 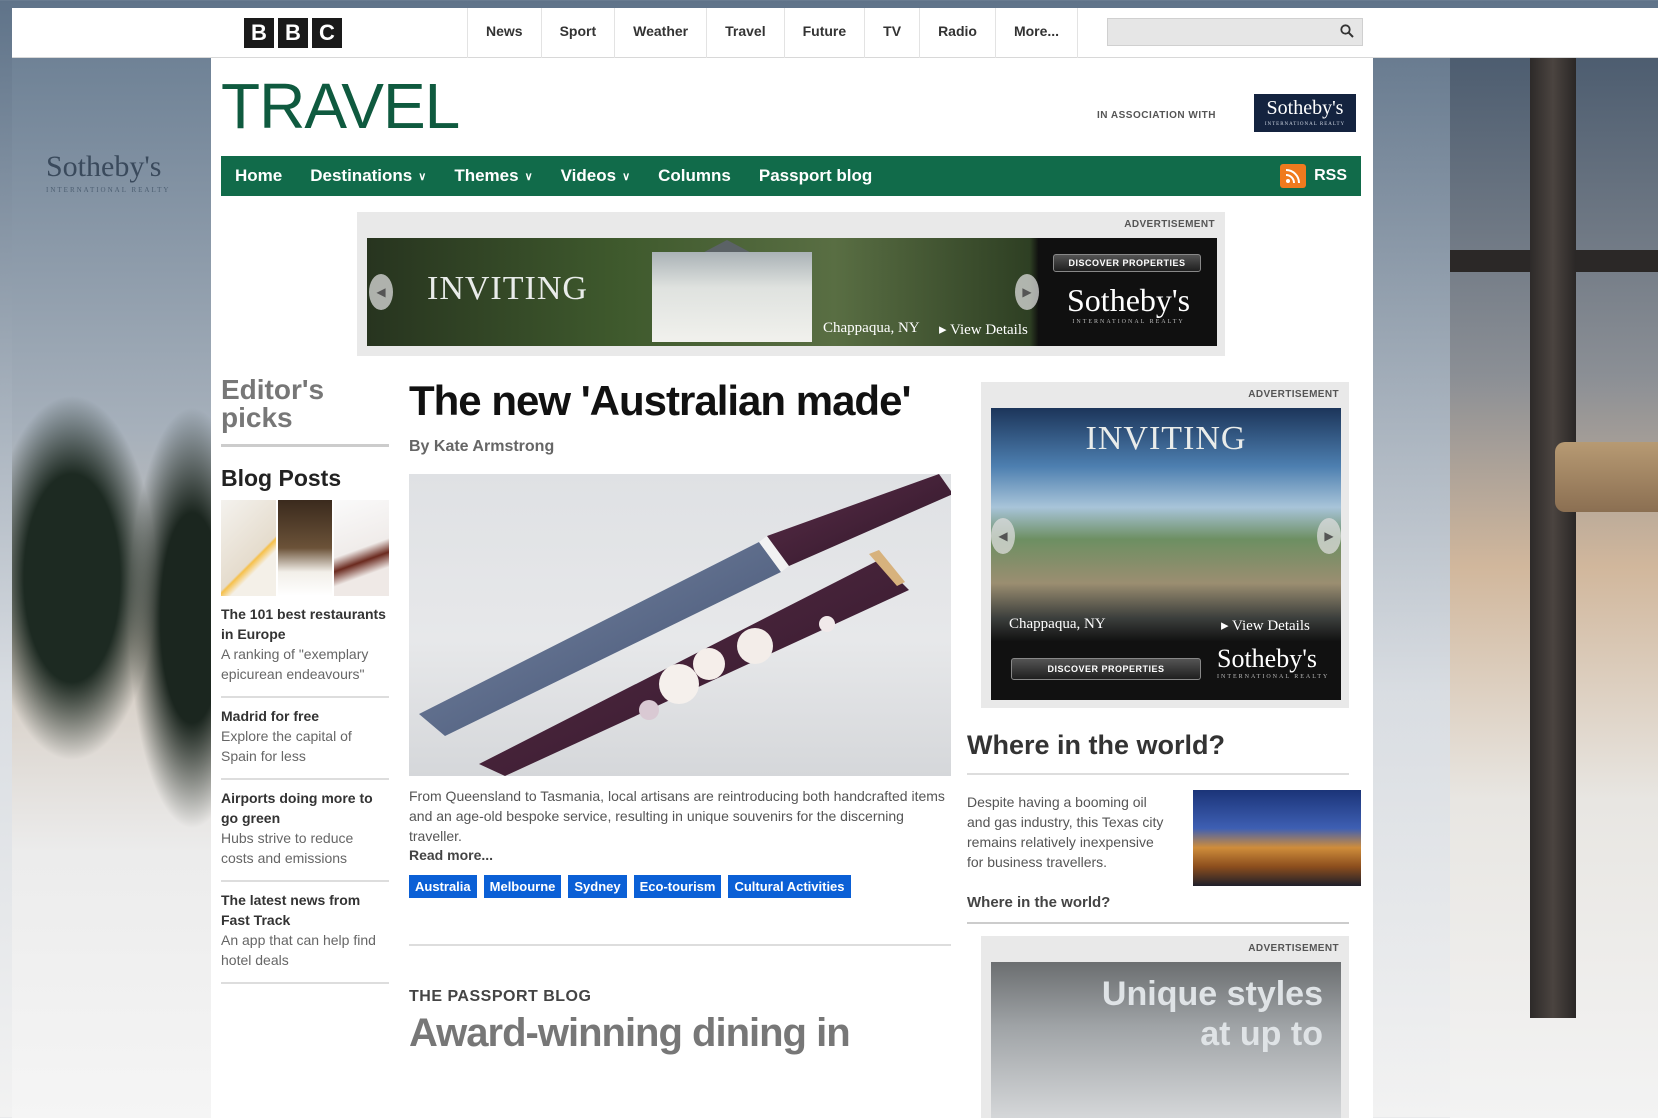 I want to click on travel-nav-themes: Themes ∨, so click(x=493, y=176).